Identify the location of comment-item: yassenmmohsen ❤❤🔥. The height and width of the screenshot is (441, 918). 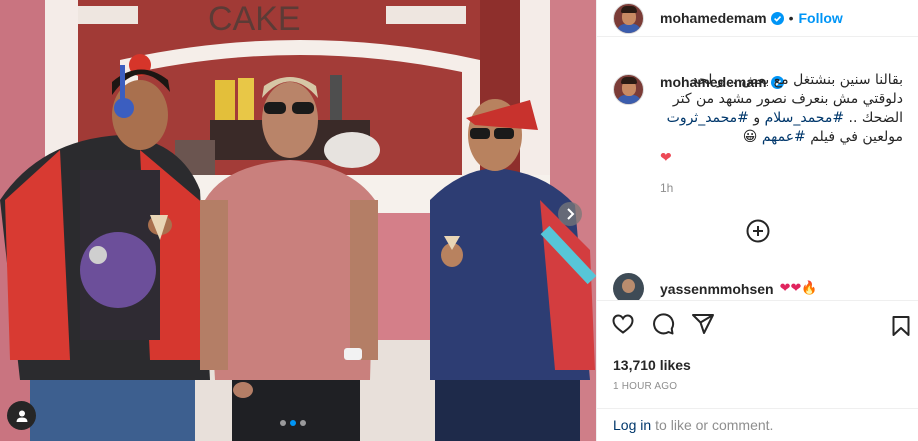
(715, 286).